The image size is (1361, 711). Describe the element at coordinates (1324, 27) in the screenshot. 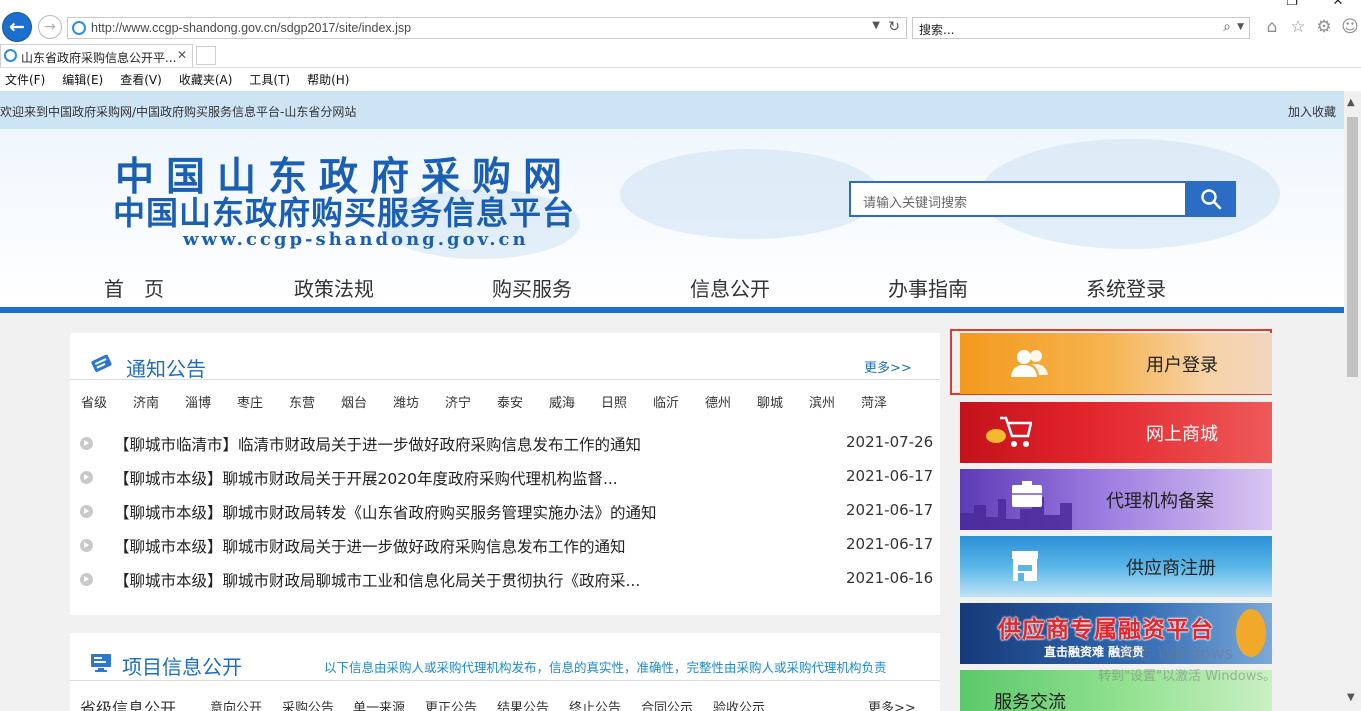

I see `gear-icon: ⚙` at that location.